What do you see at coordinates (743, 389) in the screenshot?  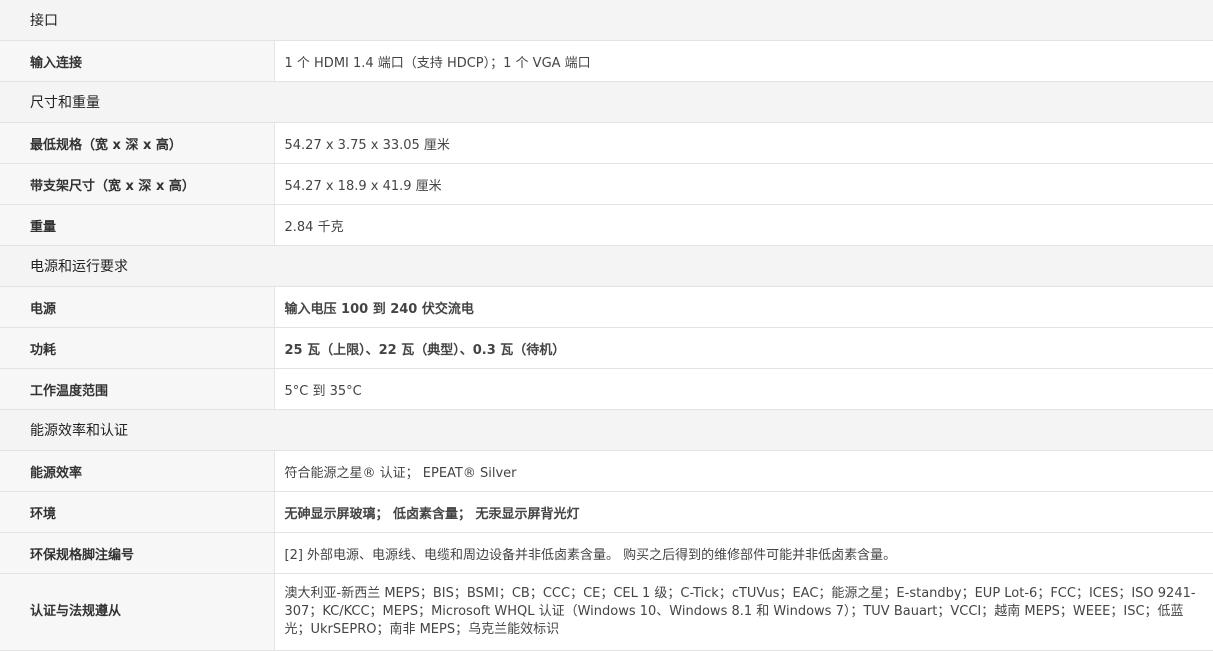 I see `spec-value: 5°C 到 35°C` at bounding box center [743, 389].